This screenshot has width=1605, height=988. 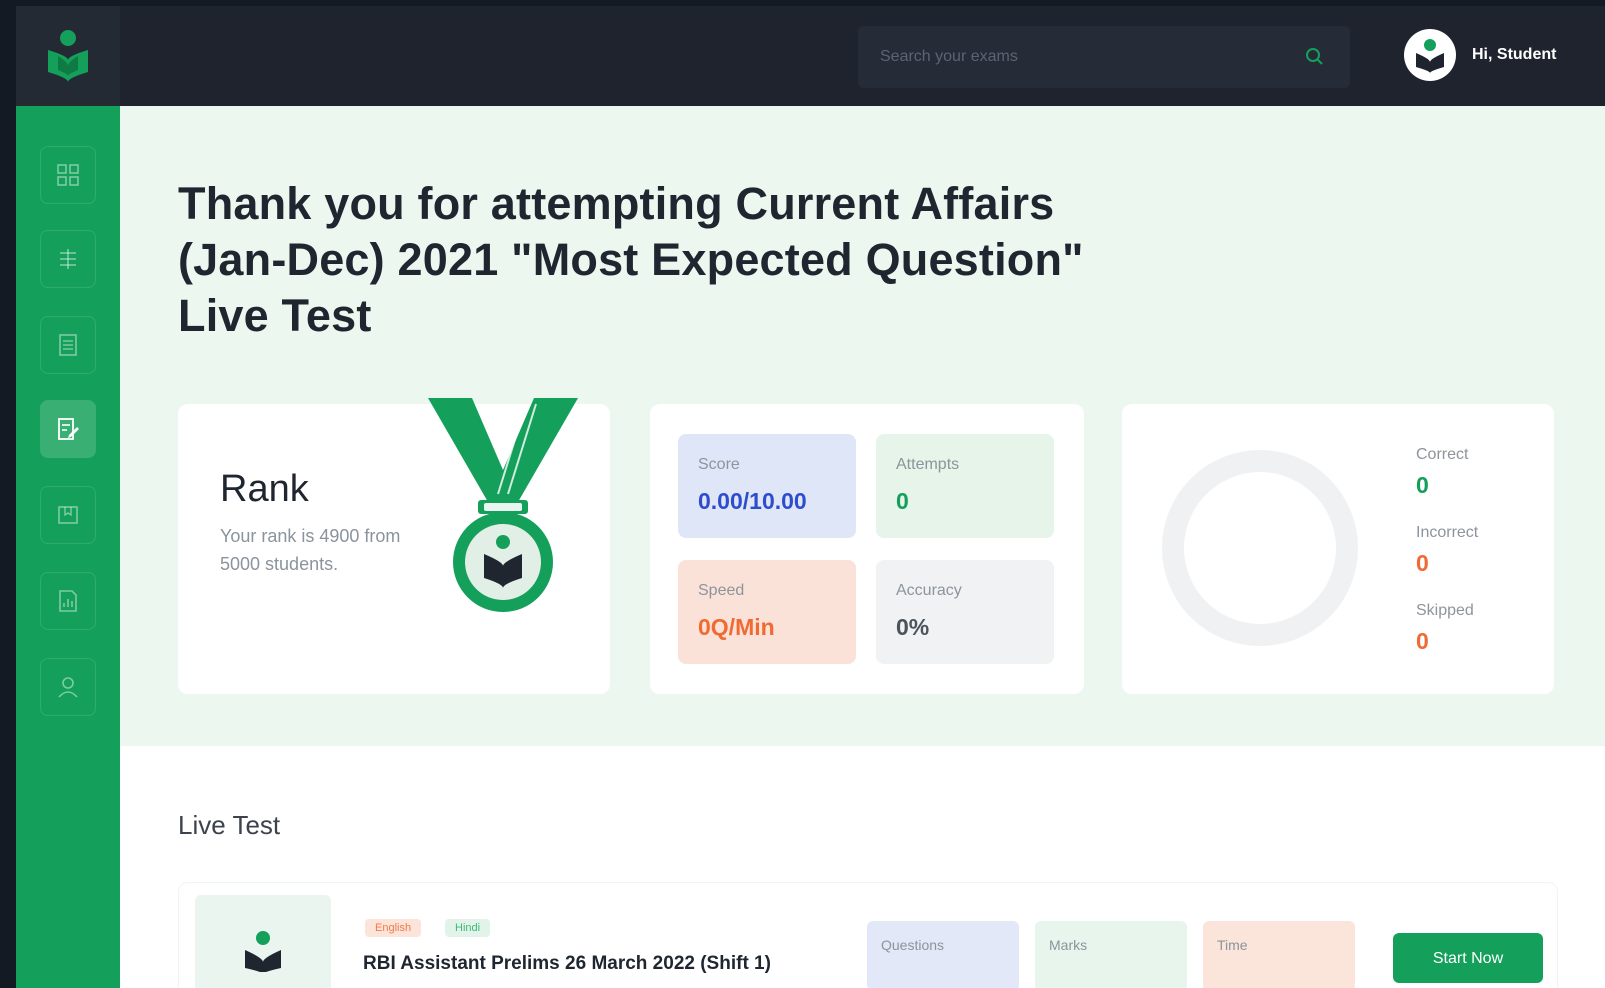 What do you see at coordinates (1315, 57) in the screenshot?
I see `search-icon` at bounding box center [1315, 57].